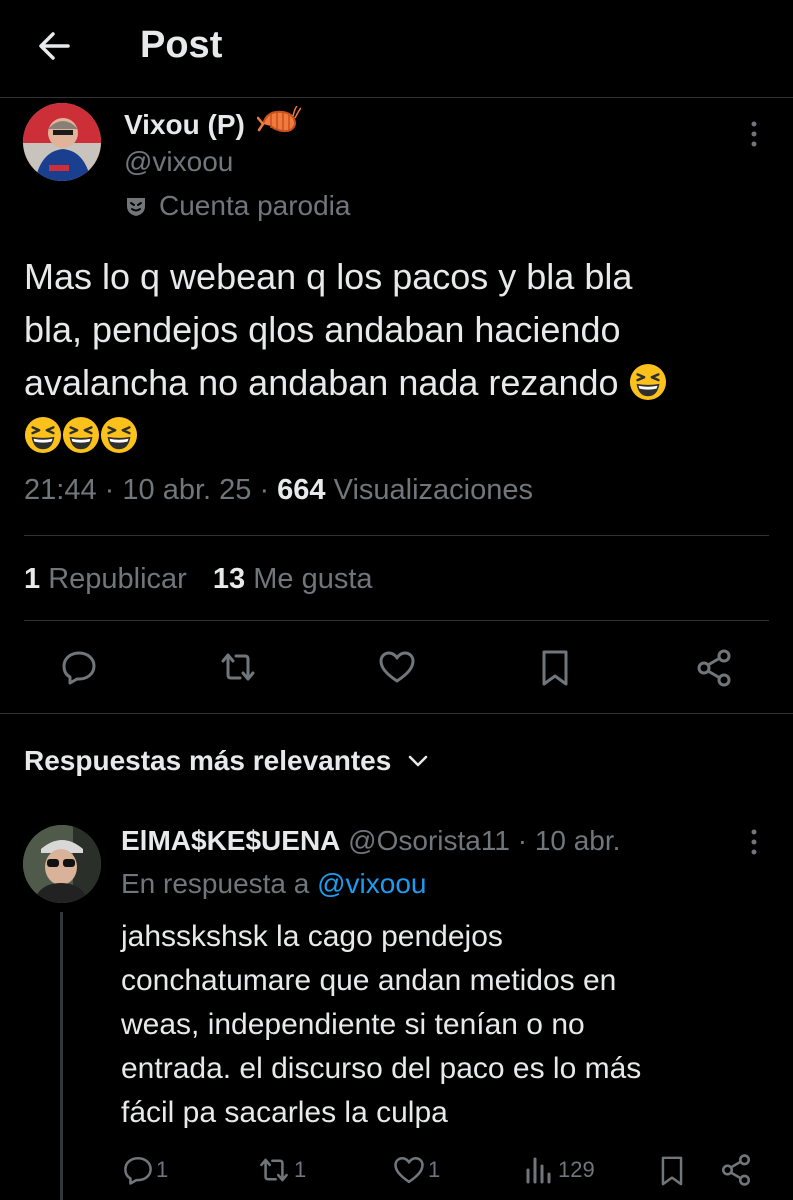  I want to click on back-arrow-icon, so click(54, 46).